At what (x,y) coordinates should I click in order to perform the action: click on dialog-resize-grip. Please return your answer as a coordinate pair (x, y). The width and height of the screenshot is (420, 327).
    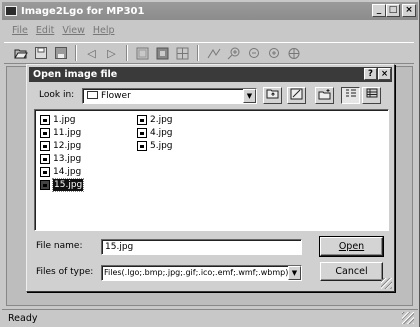
    Looking at the image, I should click on (386, 283).